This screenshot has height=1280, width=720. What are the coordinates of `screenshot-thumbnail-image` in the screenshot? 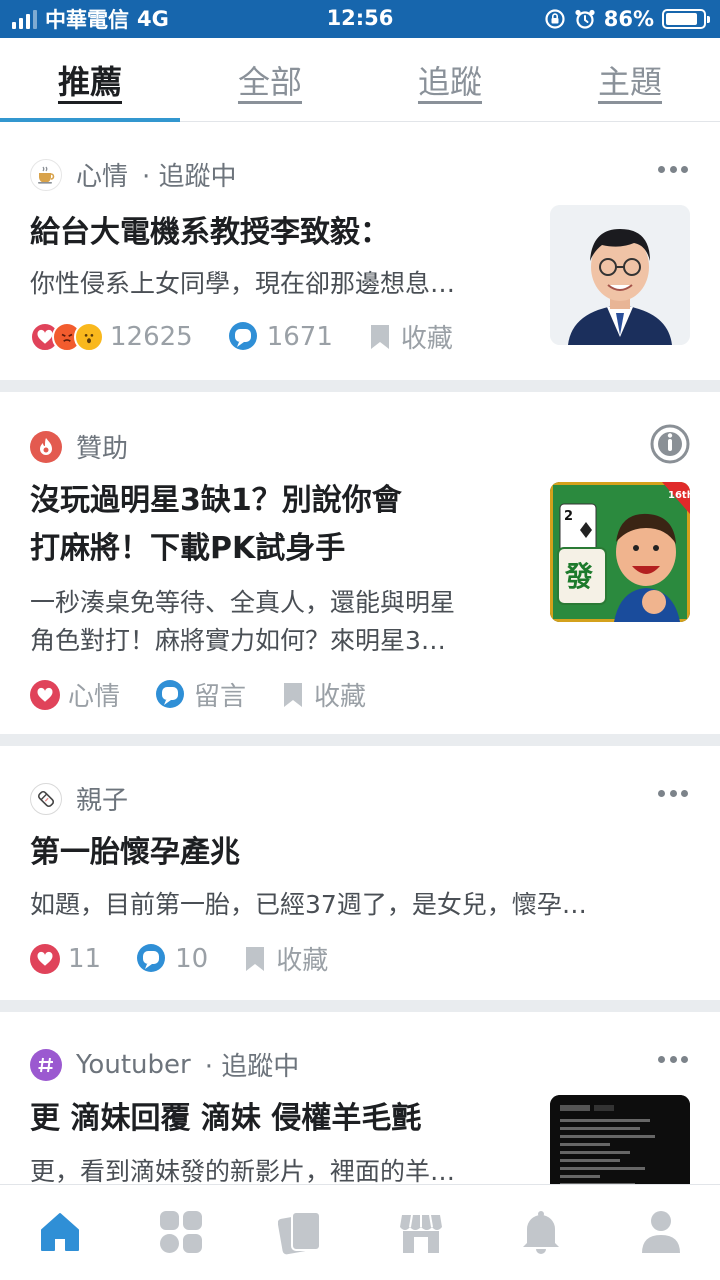 It's located at (620, 1139).